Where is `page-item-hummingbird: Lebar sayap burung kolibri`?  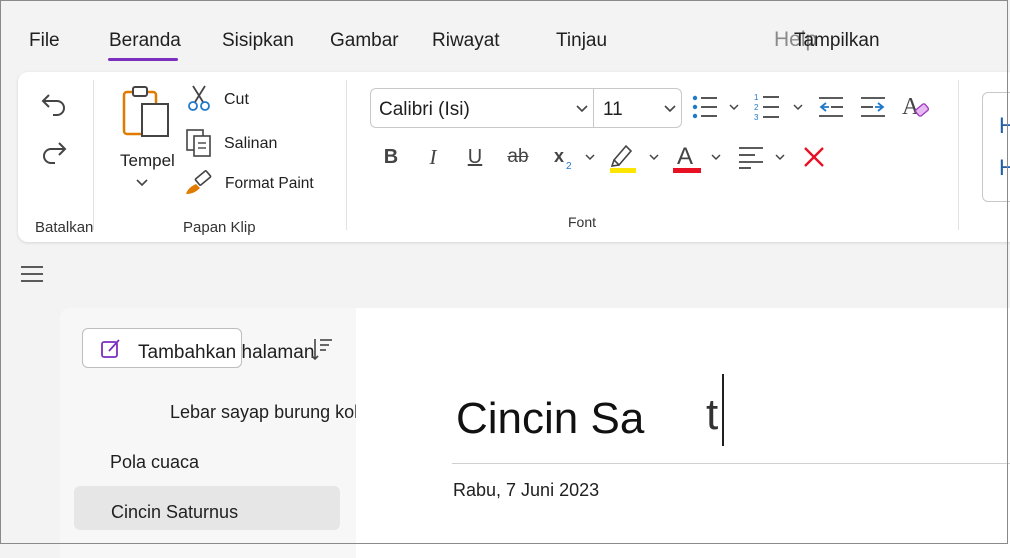
page-item-hummingbird: Lebar sayap burung kolibri is located at coordinates (276, 412).